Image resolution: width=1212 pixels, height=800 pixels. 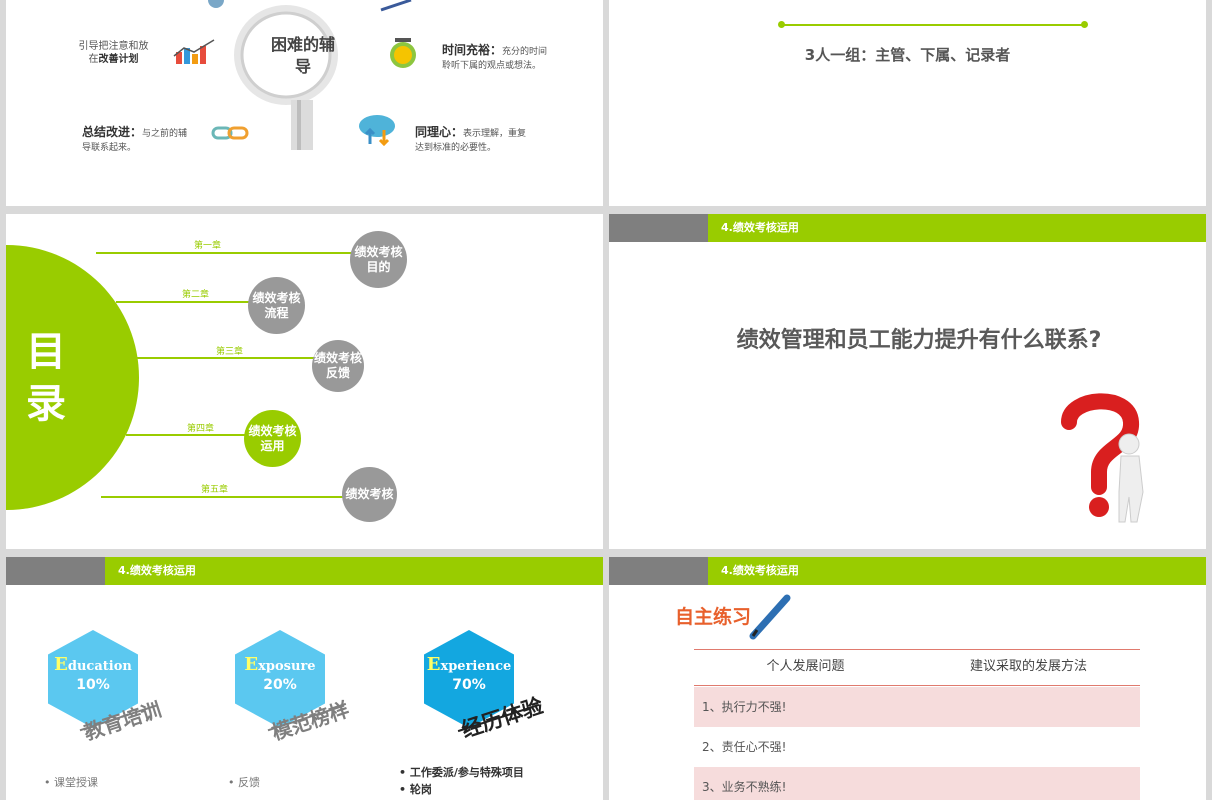 I want to click on chapter-circle-5: 绩效考核, so click(x=369, y=494).